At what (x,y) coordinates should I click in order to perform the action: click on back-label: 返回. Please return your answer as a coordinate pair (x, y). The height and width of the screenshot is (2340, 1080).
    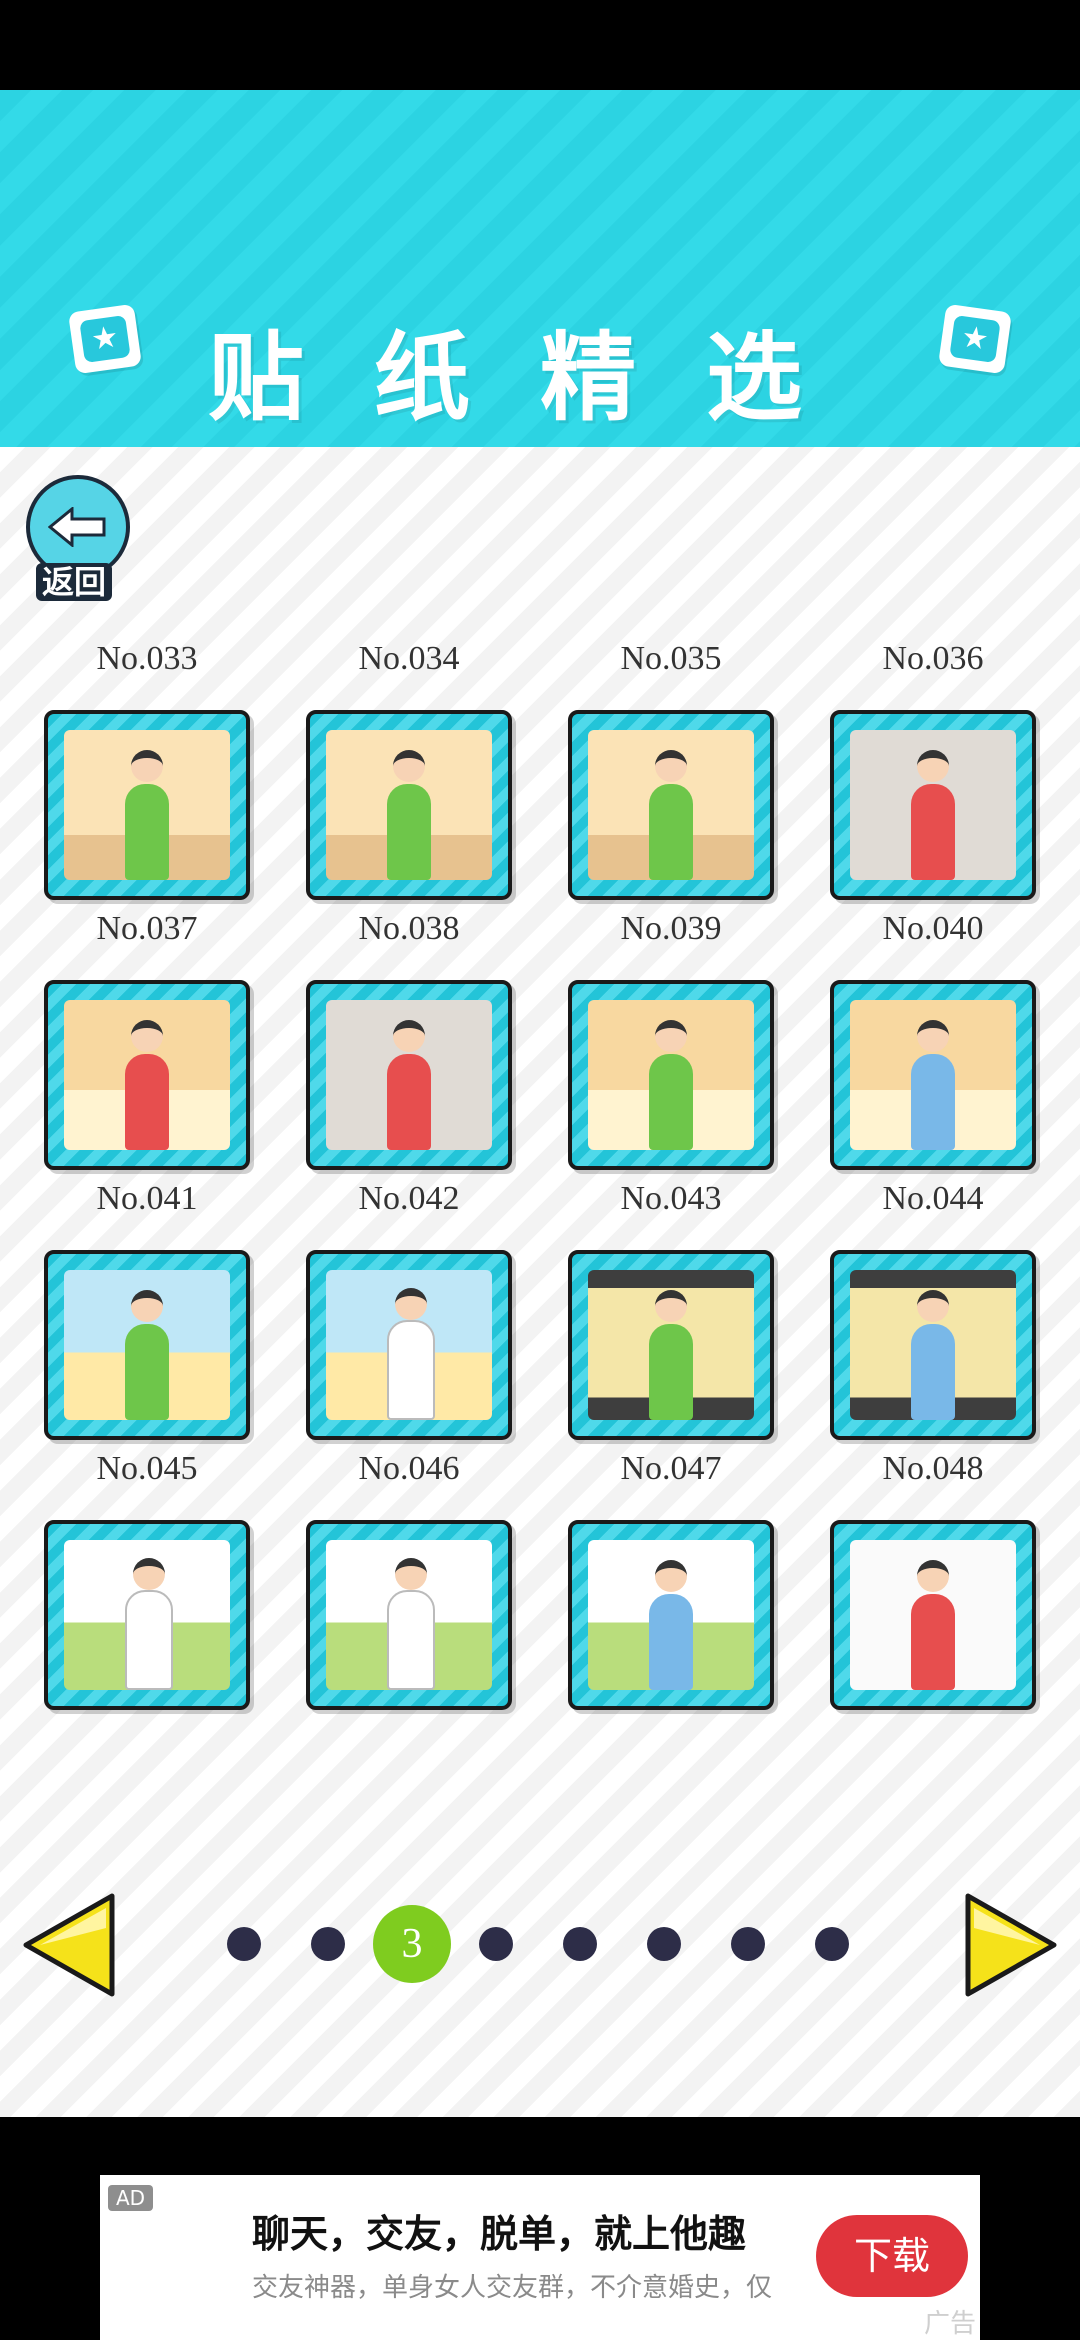
    Looking at the image, I should click on (74, 582).